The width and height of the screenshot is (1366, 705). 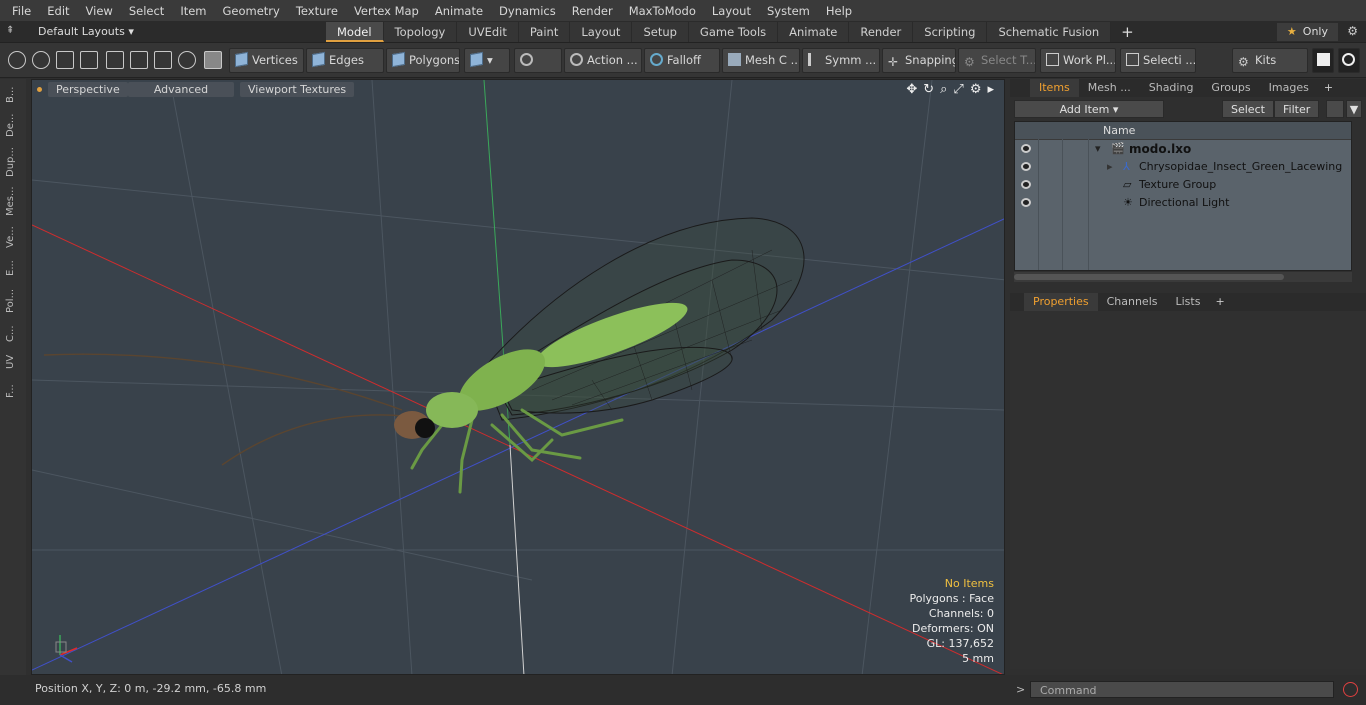 I want to click on tab-shading: Shading, so click(x=1171, y=88).